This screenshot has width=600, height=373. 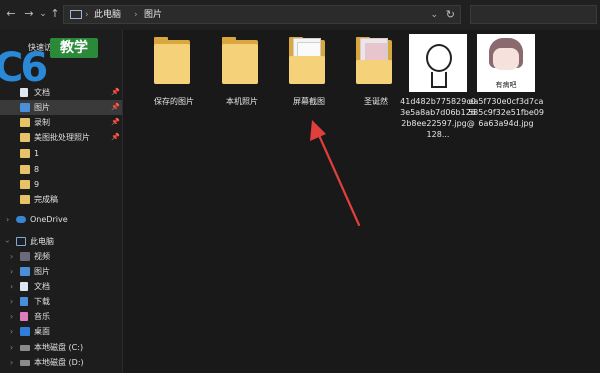 I want to click on sidebar-item-drive-d: › 本地磁盘 (D:), so click(x=61, y=362).